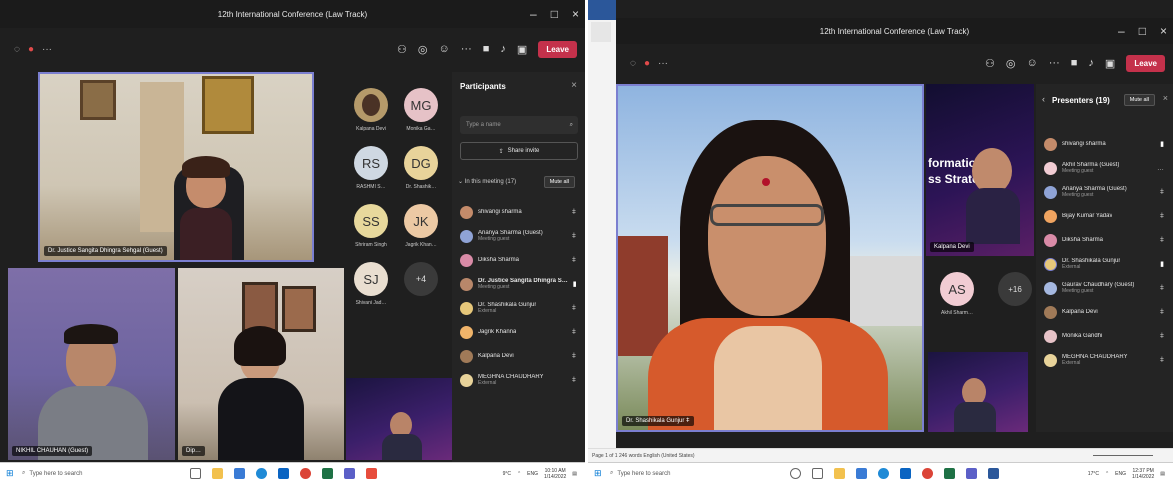 This screenshot has width=1173, height=484. Describe the element at coordinates (1043, 99) in the screenshot. I see `back-icon: ‹` at that location.